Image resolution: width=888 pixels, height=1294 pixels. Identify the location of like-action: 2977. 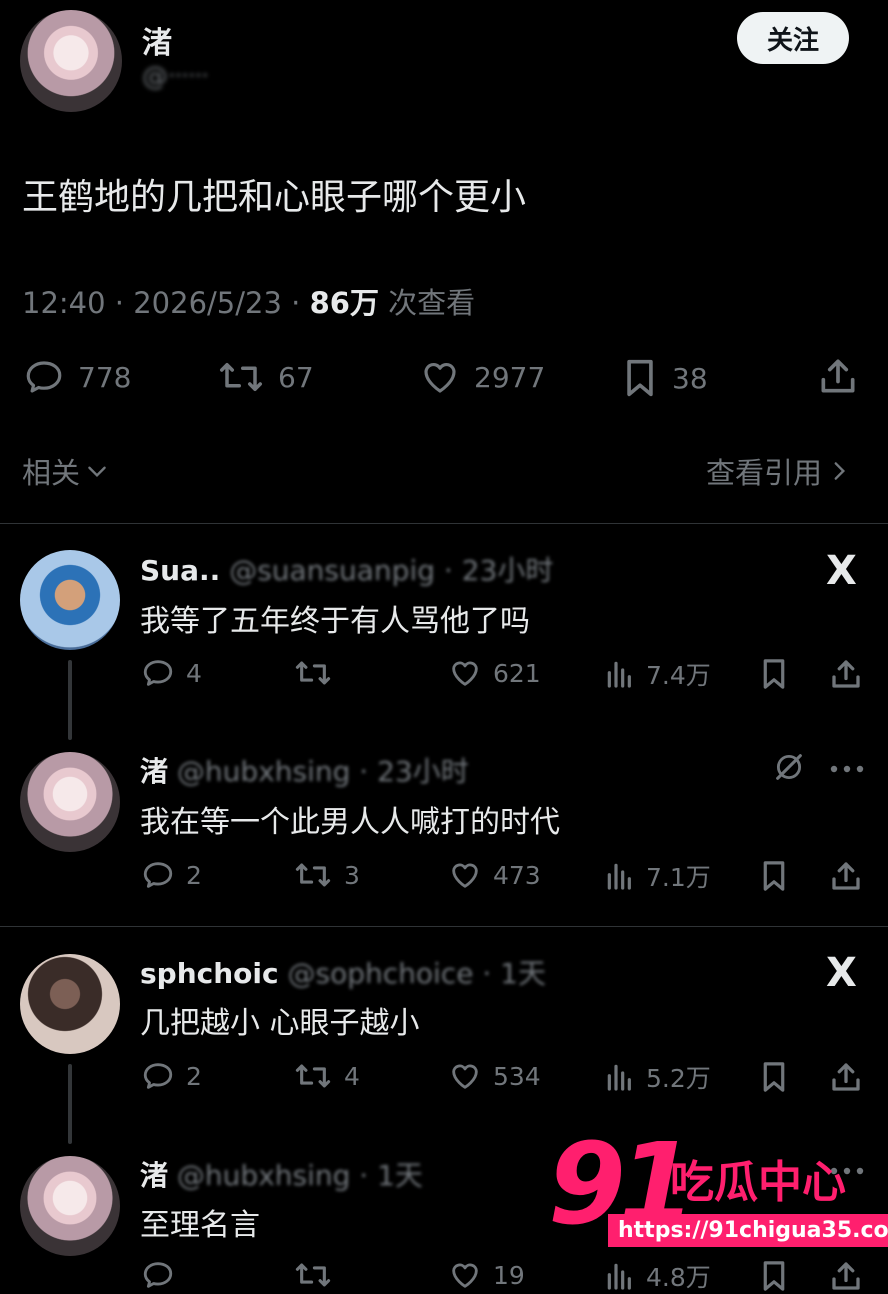
(481, 377).